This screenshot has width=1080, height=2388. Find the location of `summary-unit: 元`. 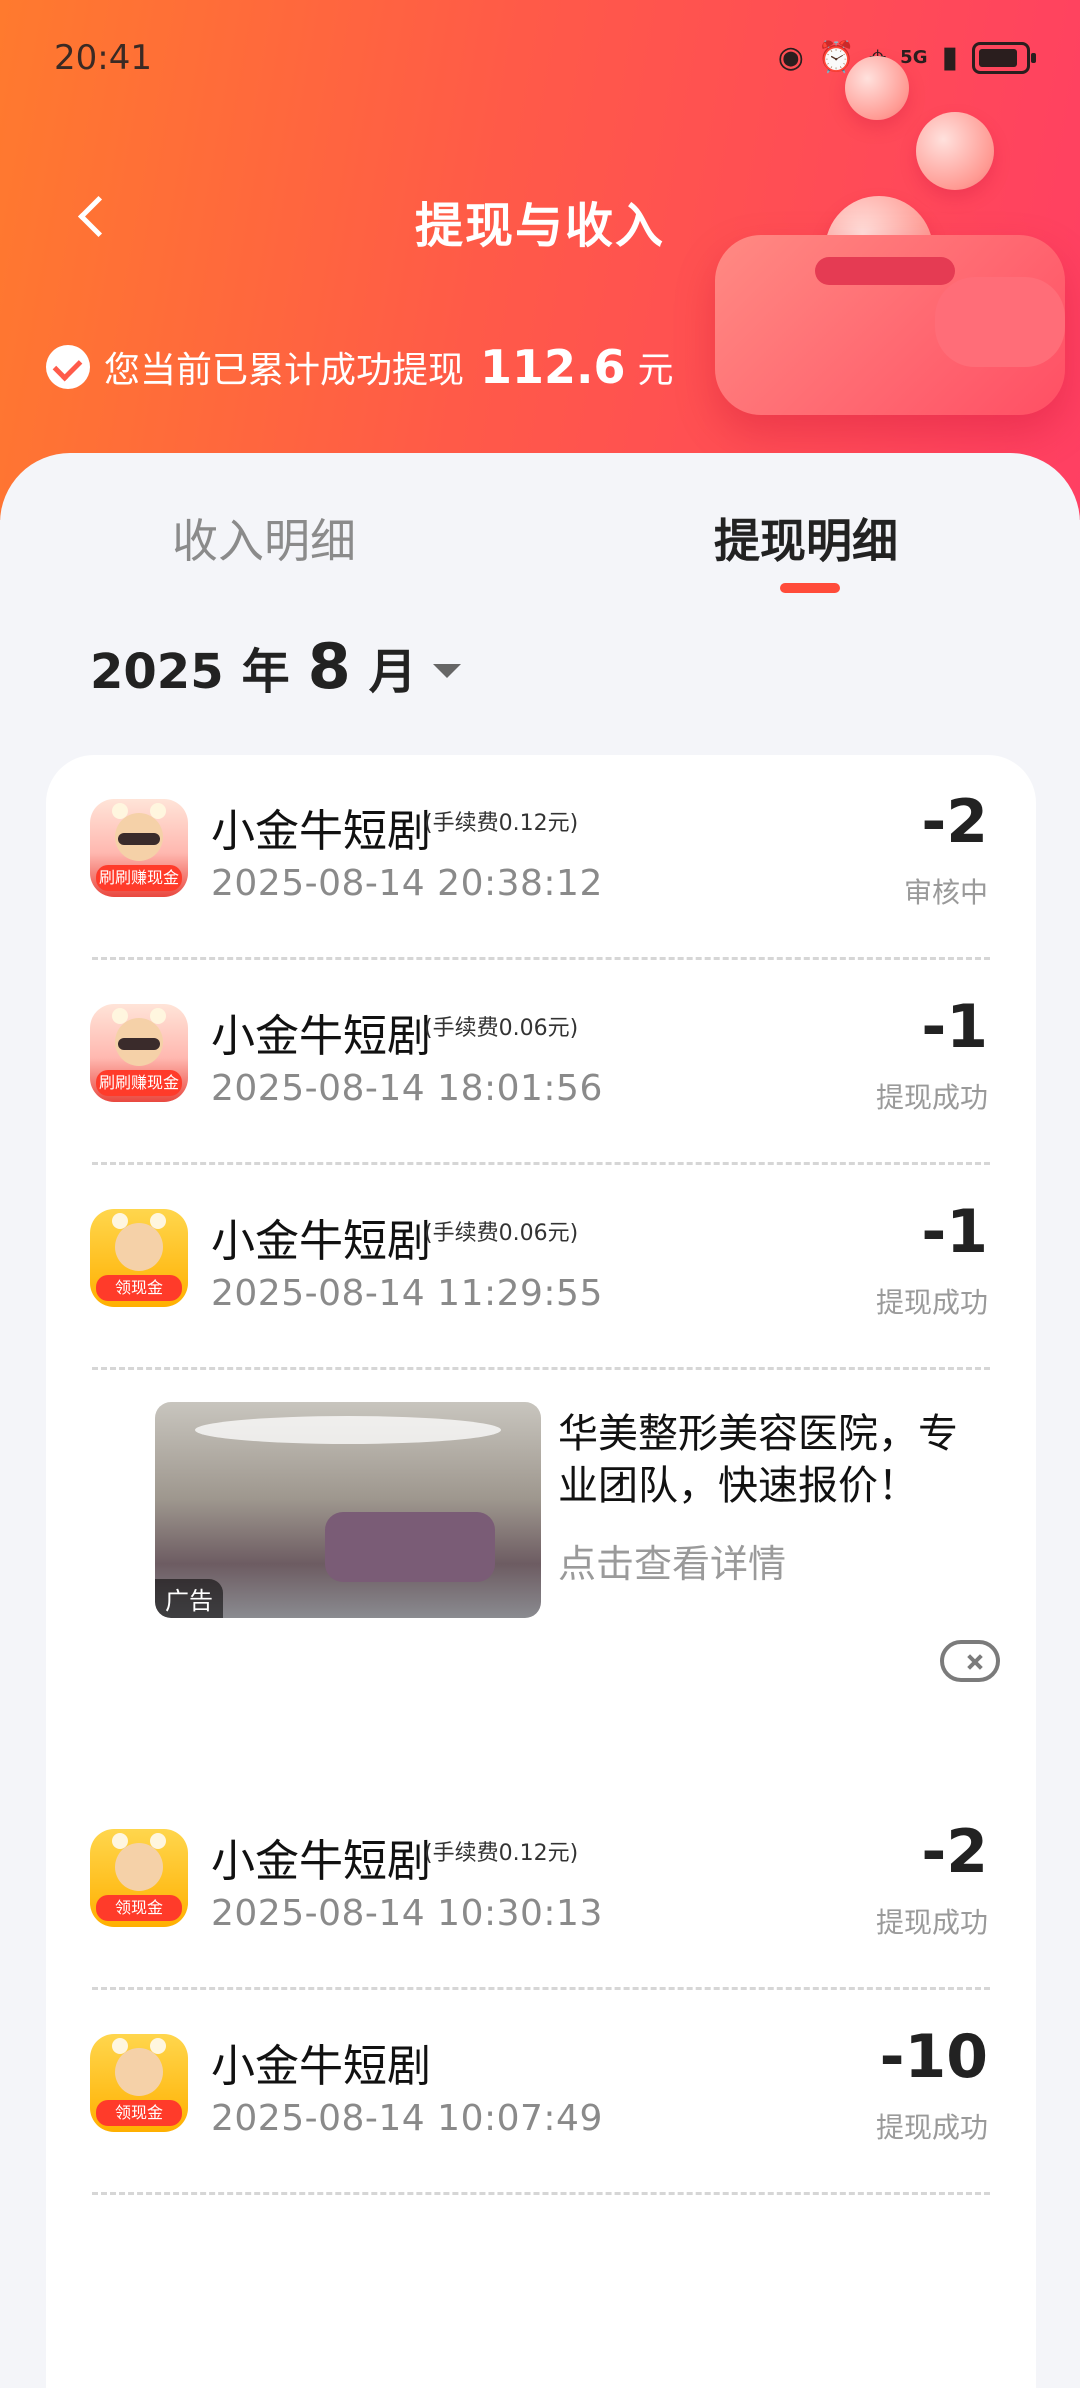

summary-unit: 元 is located at coordinates (655, 370).